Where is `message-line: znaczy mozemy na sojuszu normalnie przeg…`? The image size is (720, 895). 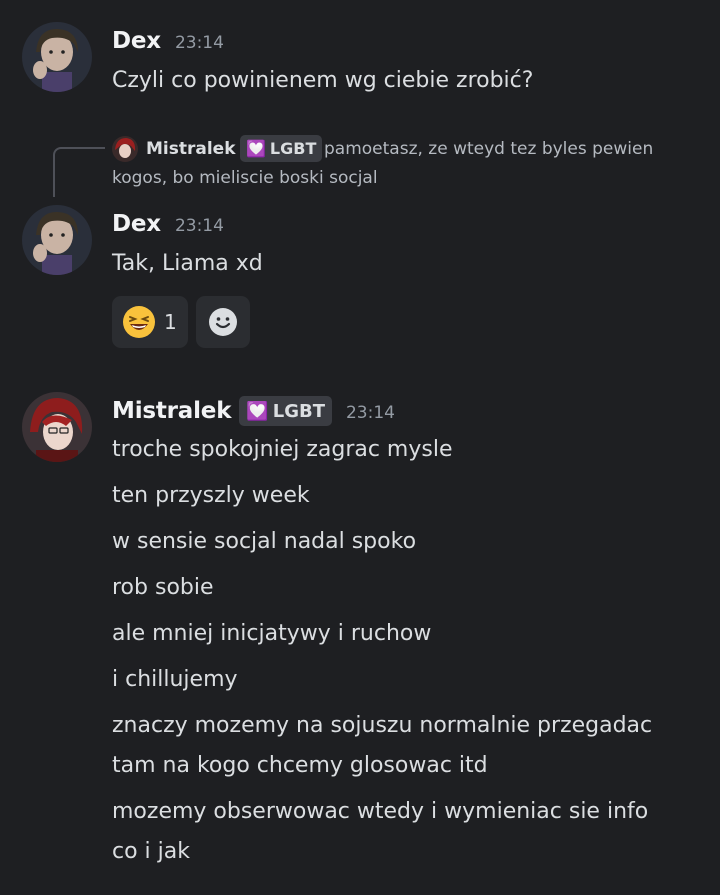
message-line: znaczy mozemy na sojuszu normalnie przeg… is located at coordinates (382, 725).